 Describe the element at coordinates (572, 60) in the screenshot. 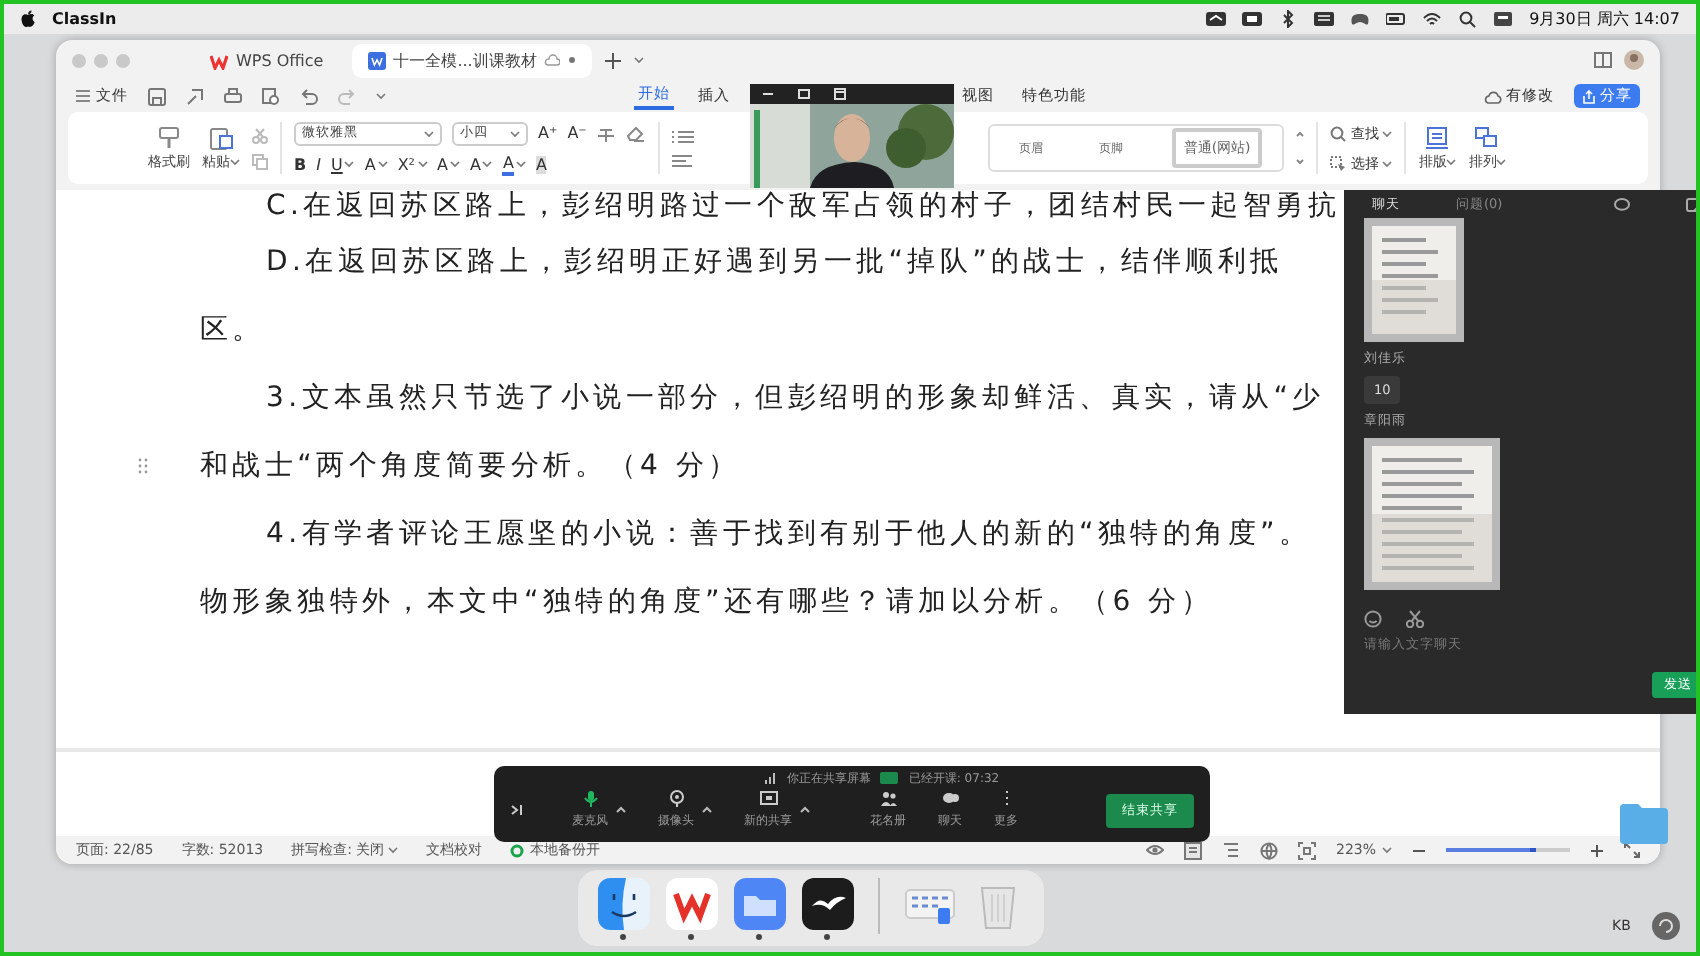

I see `unsaved-dot-icon` at that location.